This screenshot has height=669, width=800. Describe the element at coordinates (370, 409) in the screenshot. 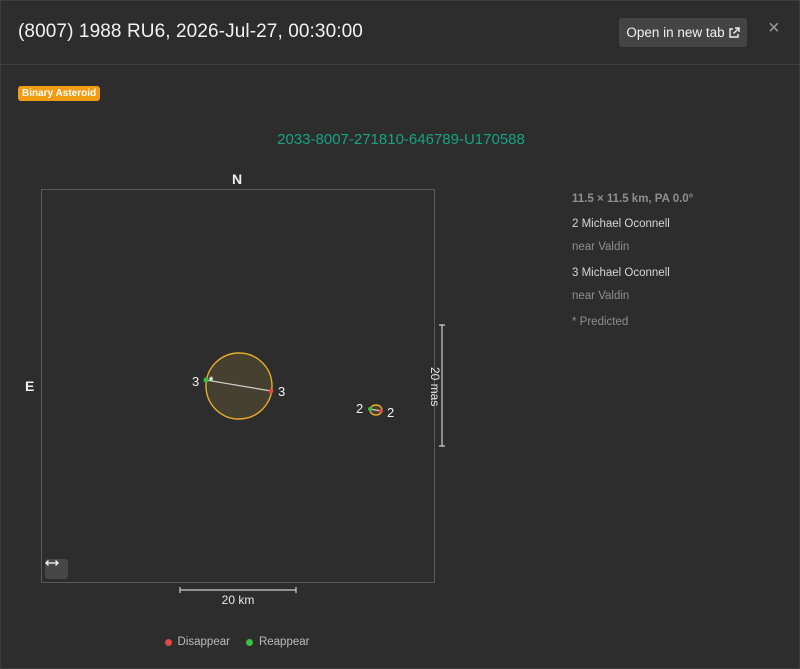

I see `chord-2-reappear-point` at that location.